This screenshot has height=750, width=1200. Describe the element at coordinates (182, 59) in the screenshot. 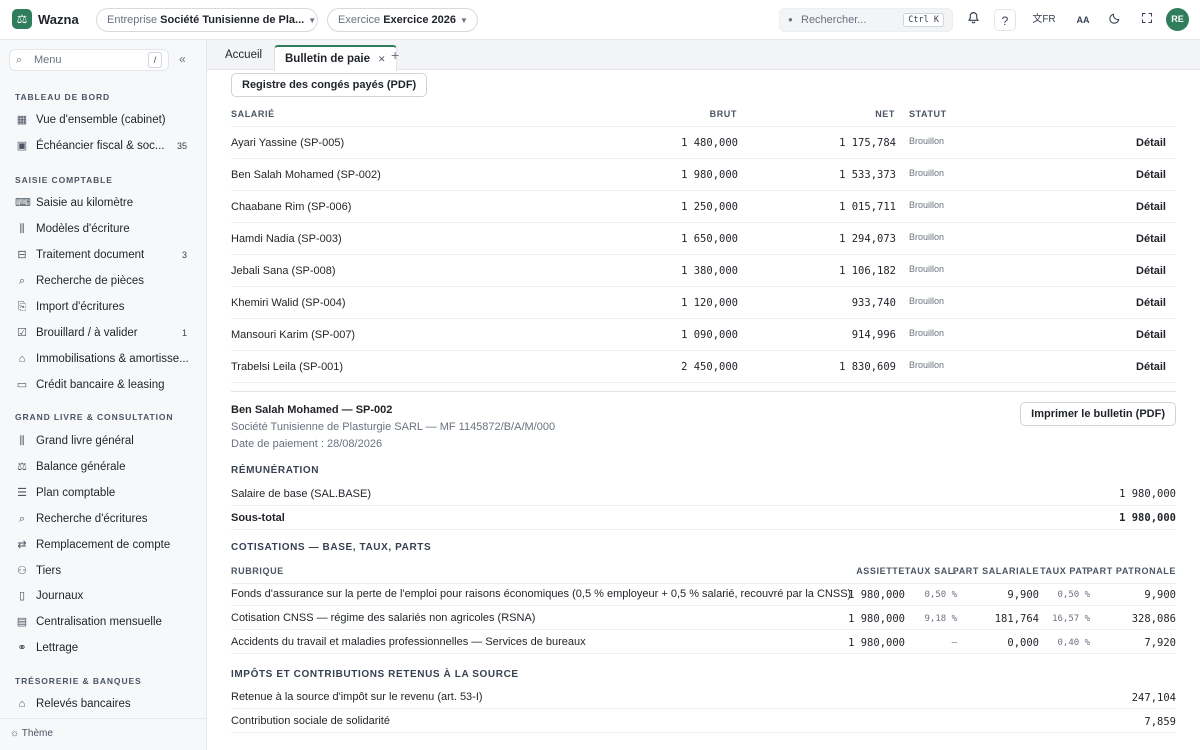

I see `collapse-sidebar-icon: «` at that location.